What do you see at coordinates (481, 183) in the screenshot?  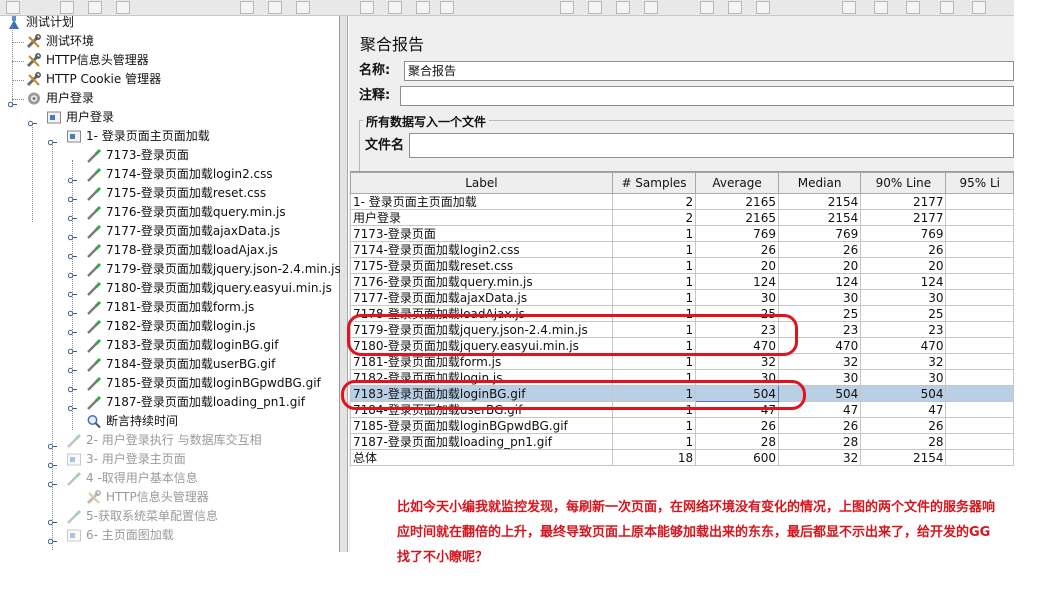 I see `column-header-label: Label` at bounding box center [481, 183].